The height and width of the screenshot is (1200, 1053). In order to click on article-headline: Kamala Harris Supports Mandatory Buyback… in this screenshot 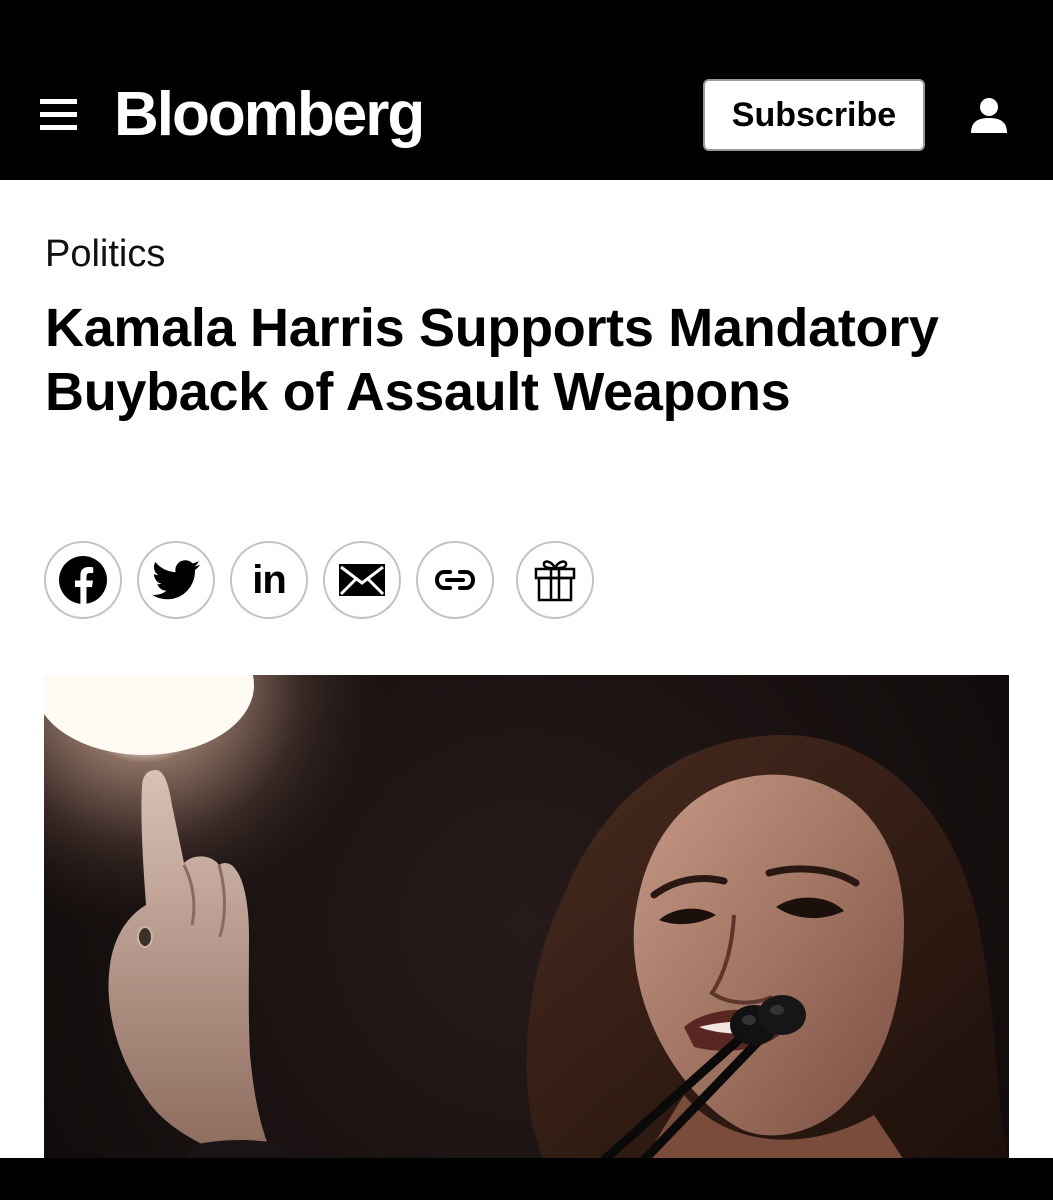, I will do `click(492, 360)`.